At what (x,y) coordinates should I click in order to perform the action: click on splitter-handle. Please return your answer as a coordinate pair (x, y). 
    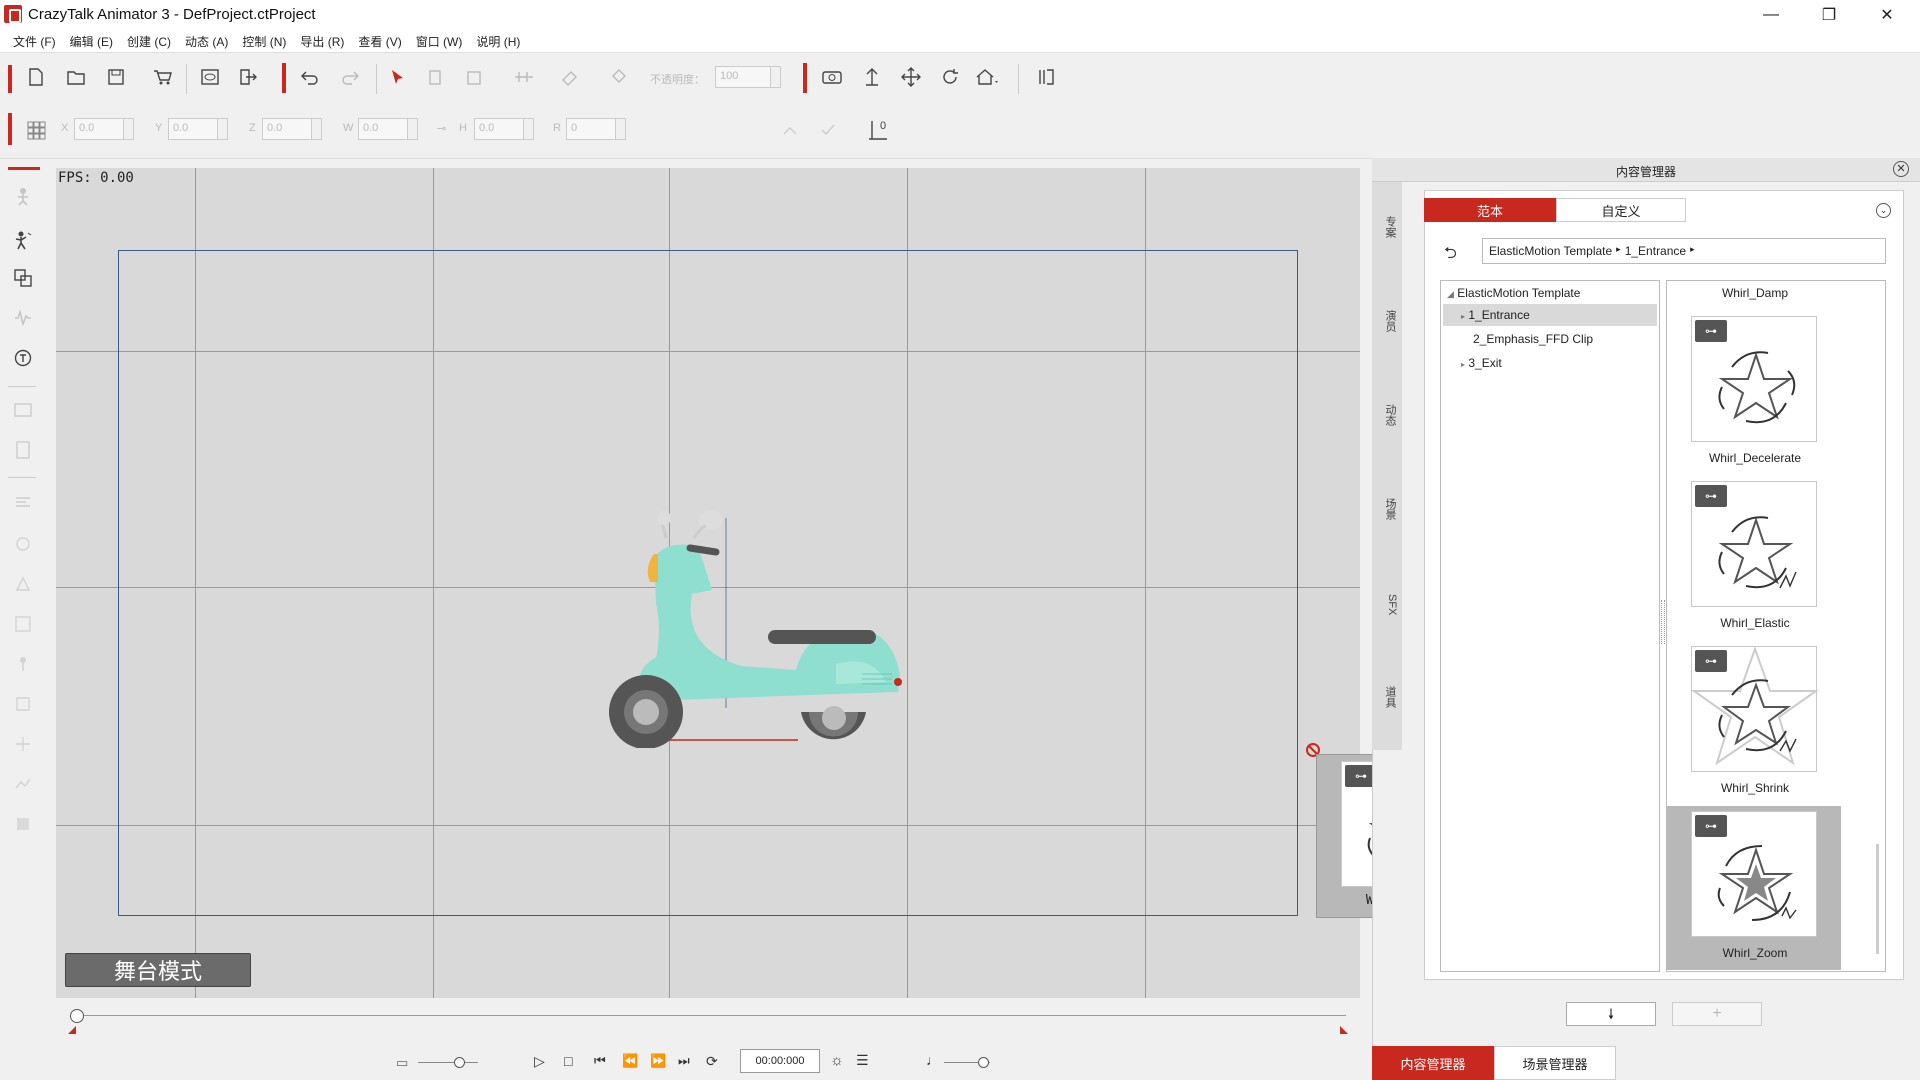
    Looking at the image, I should click on (1663, 622).